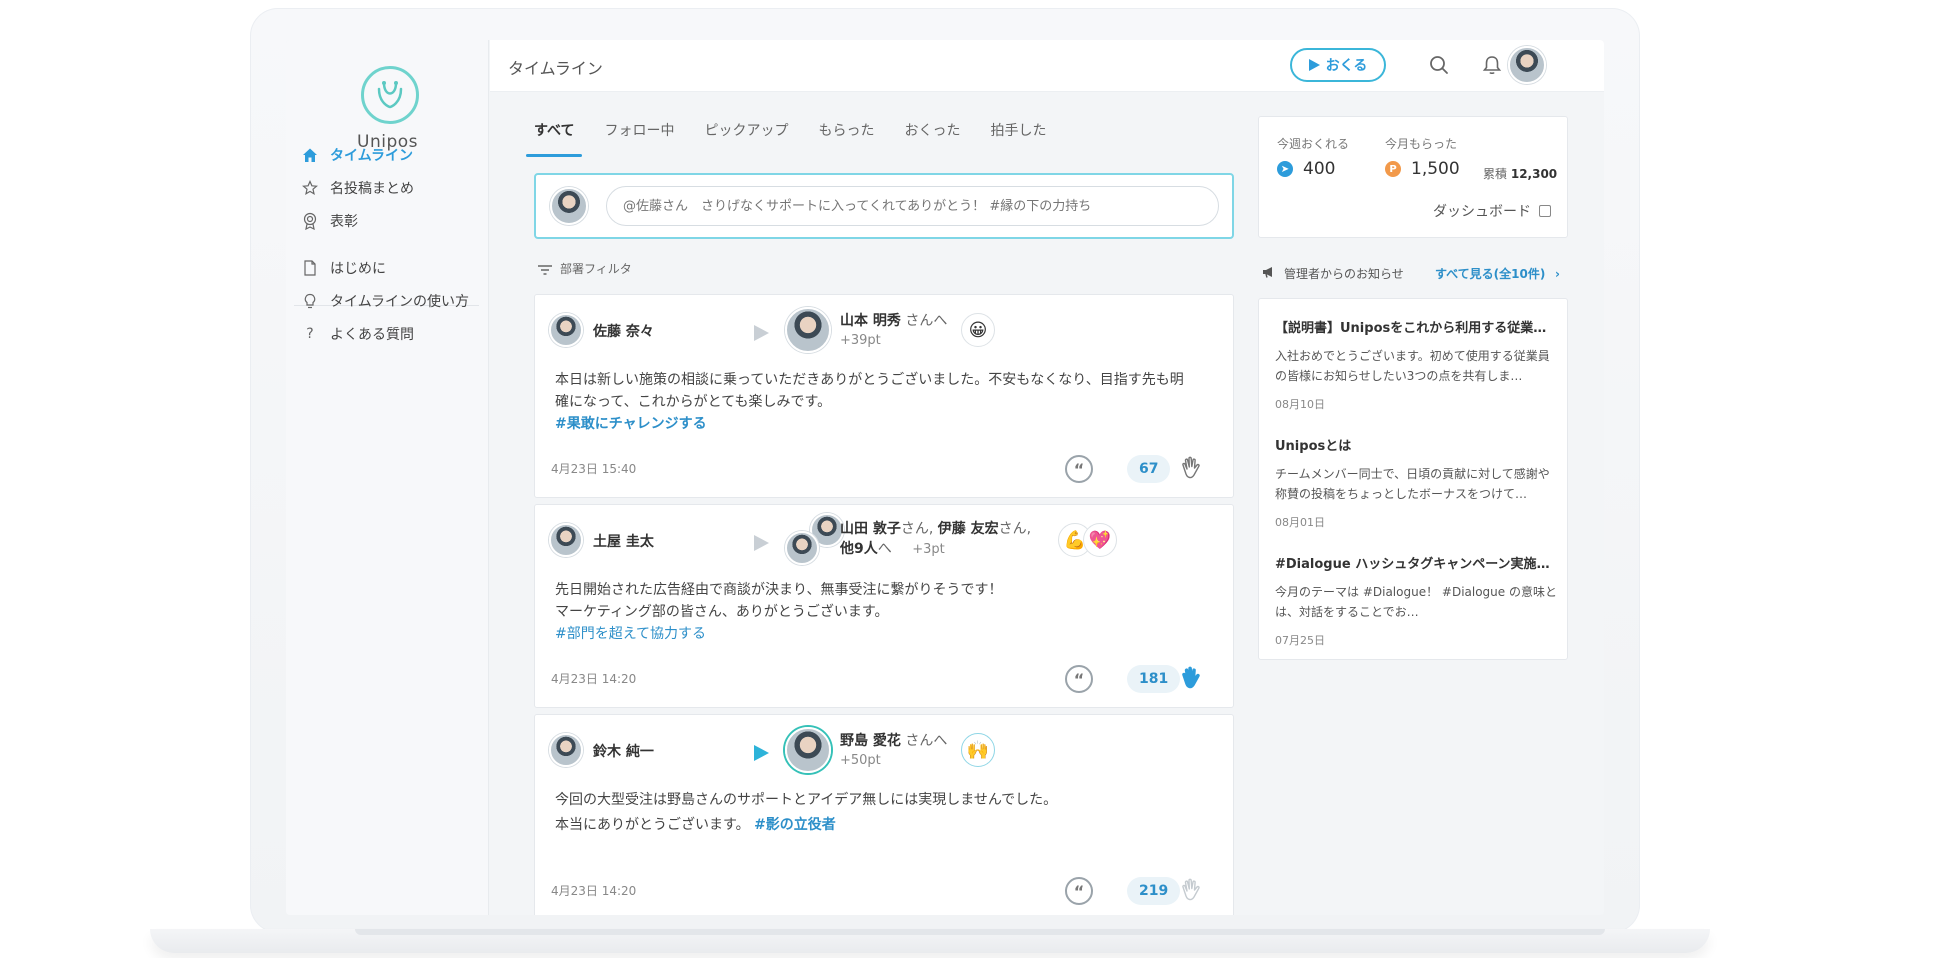 This screenshot has height=958, width=1950. Describe the element at coordinates (884, 549) in the screenshot. I see `recipient-suffix: へ` at that location.